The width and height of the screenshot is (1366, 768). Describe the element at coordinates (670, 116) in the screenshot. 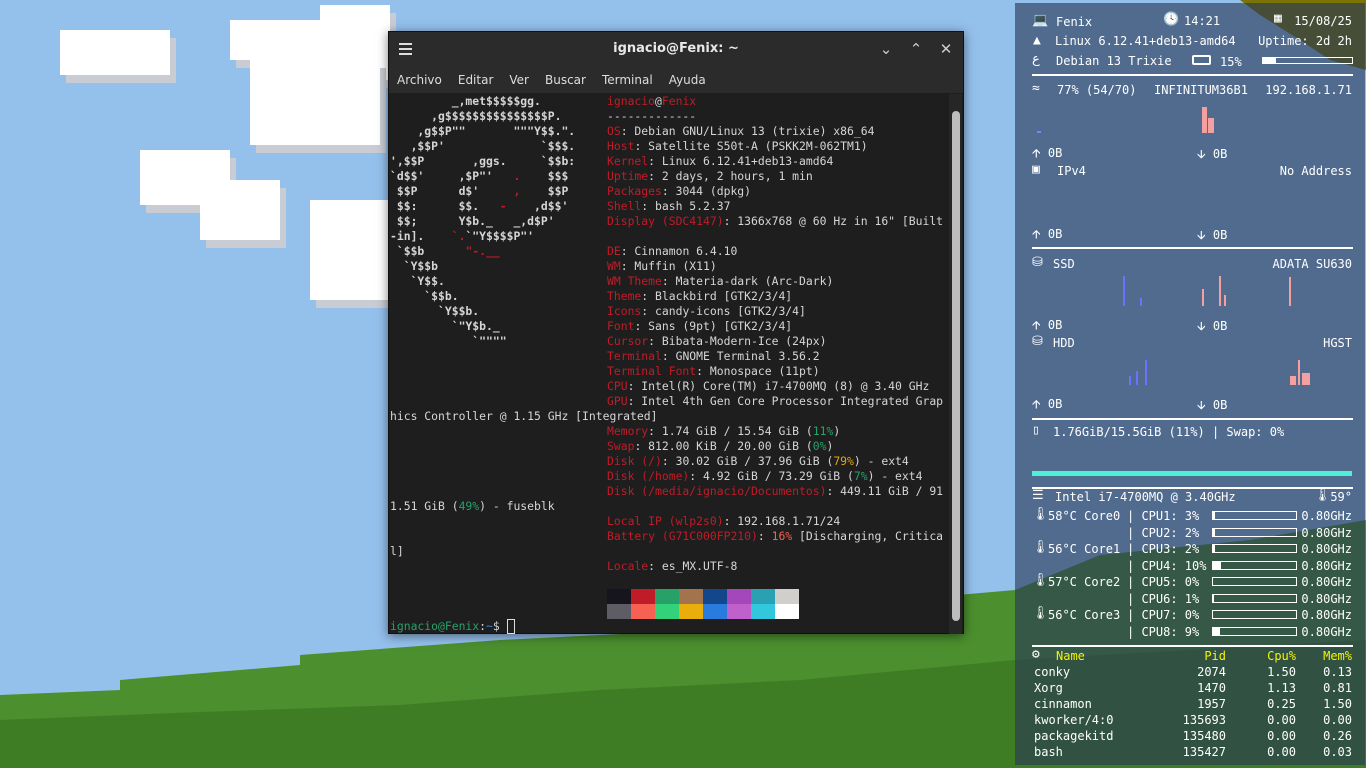

I see `terminal-line: ,g$$$$$$$$$$$$$$$P. -------------` at that location.